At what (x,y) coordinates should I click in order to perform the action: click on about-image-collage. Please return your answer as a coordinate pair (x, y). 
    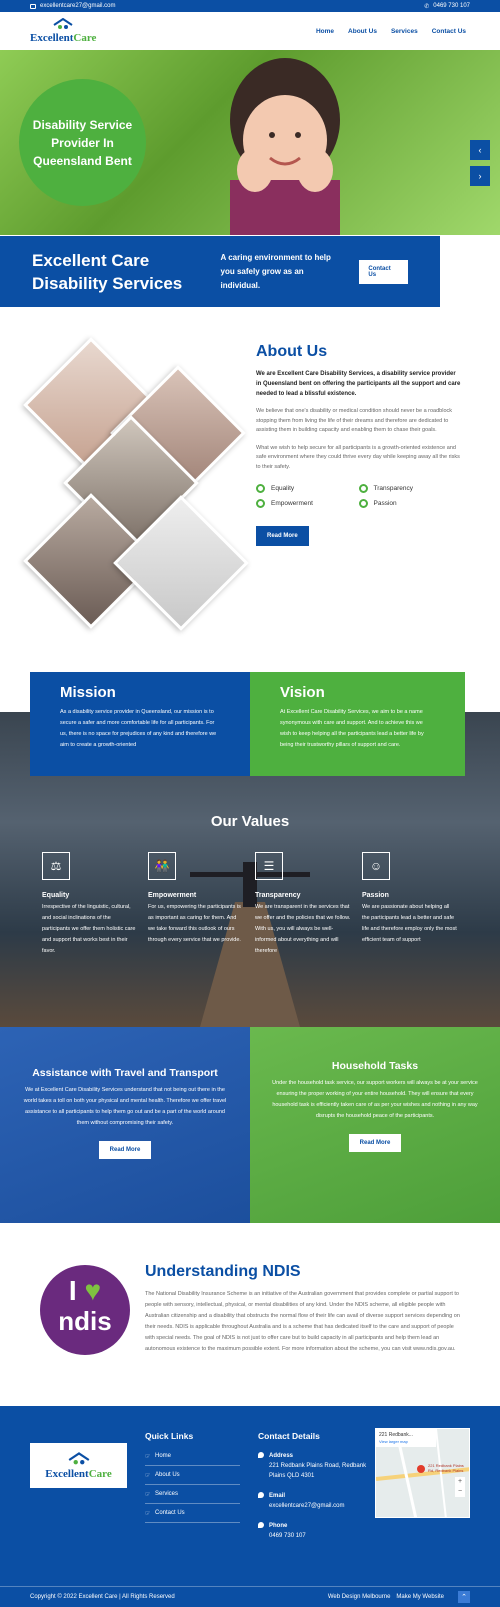
    Looking at the image, I should click on (136, 487).